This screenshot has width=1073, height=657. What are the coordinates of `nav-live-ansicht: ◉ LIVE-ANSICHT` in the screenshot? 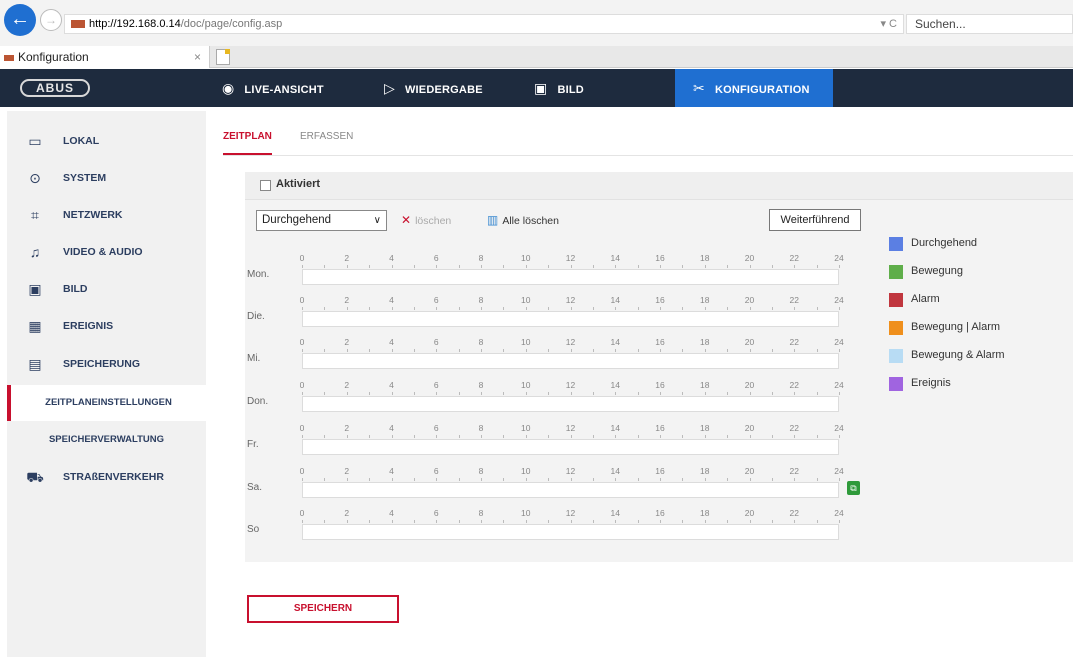 It's located at (273, 88).